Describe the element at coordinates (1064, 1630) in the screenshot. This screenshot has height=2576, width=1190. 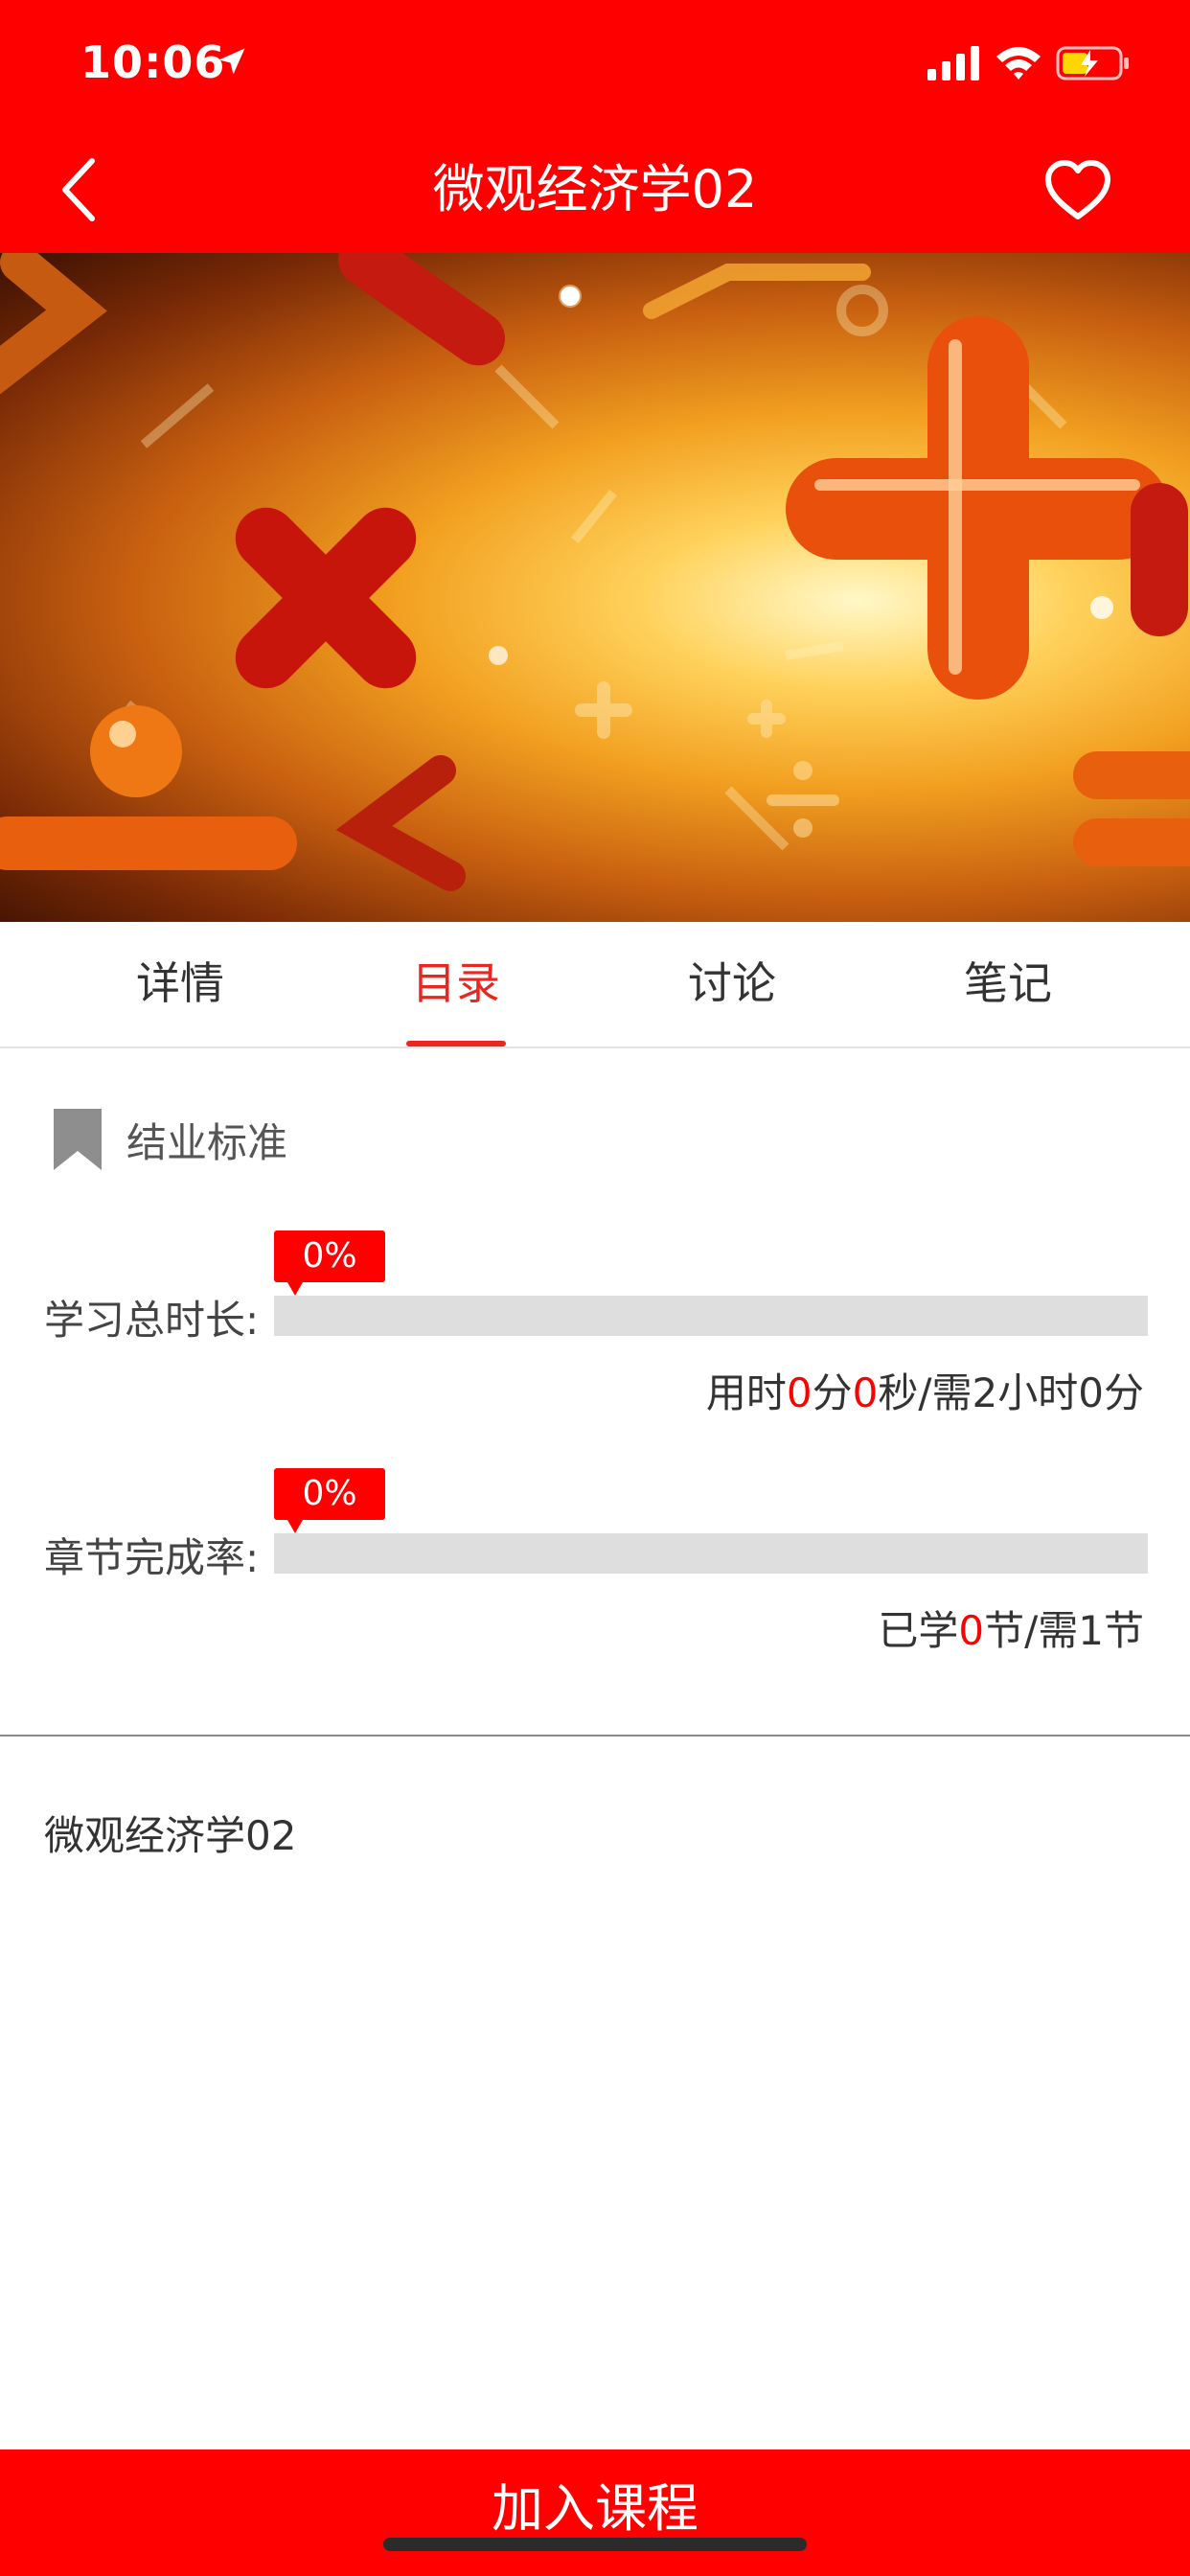
I see `chapter-rate-required: 节/需1节` at that location.